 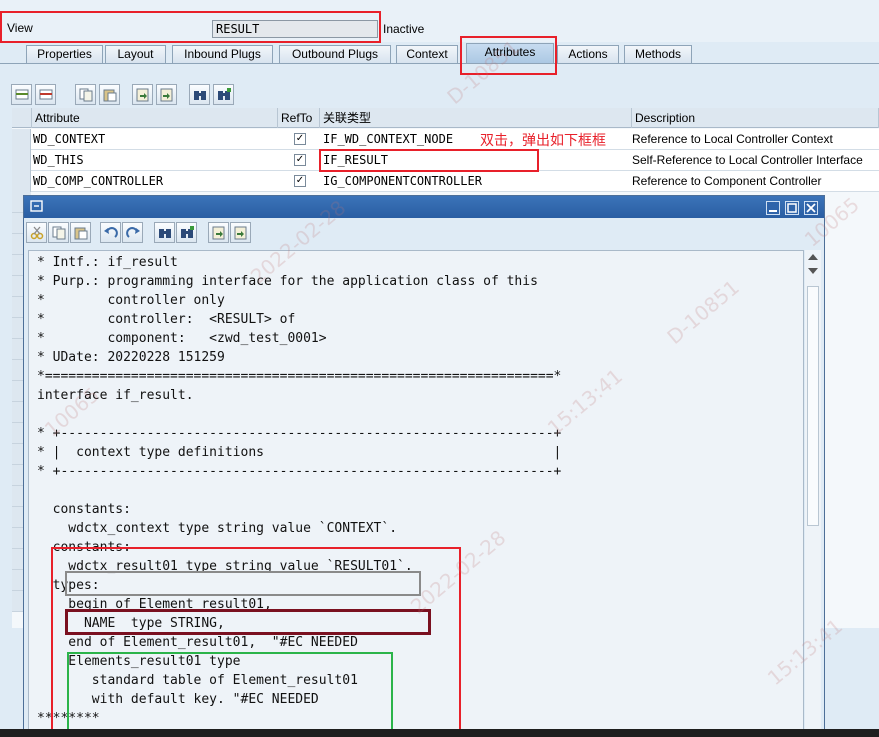 I want to click on tab-inbound-plugs: Inbound Plugs, so click(x=222, y=54).